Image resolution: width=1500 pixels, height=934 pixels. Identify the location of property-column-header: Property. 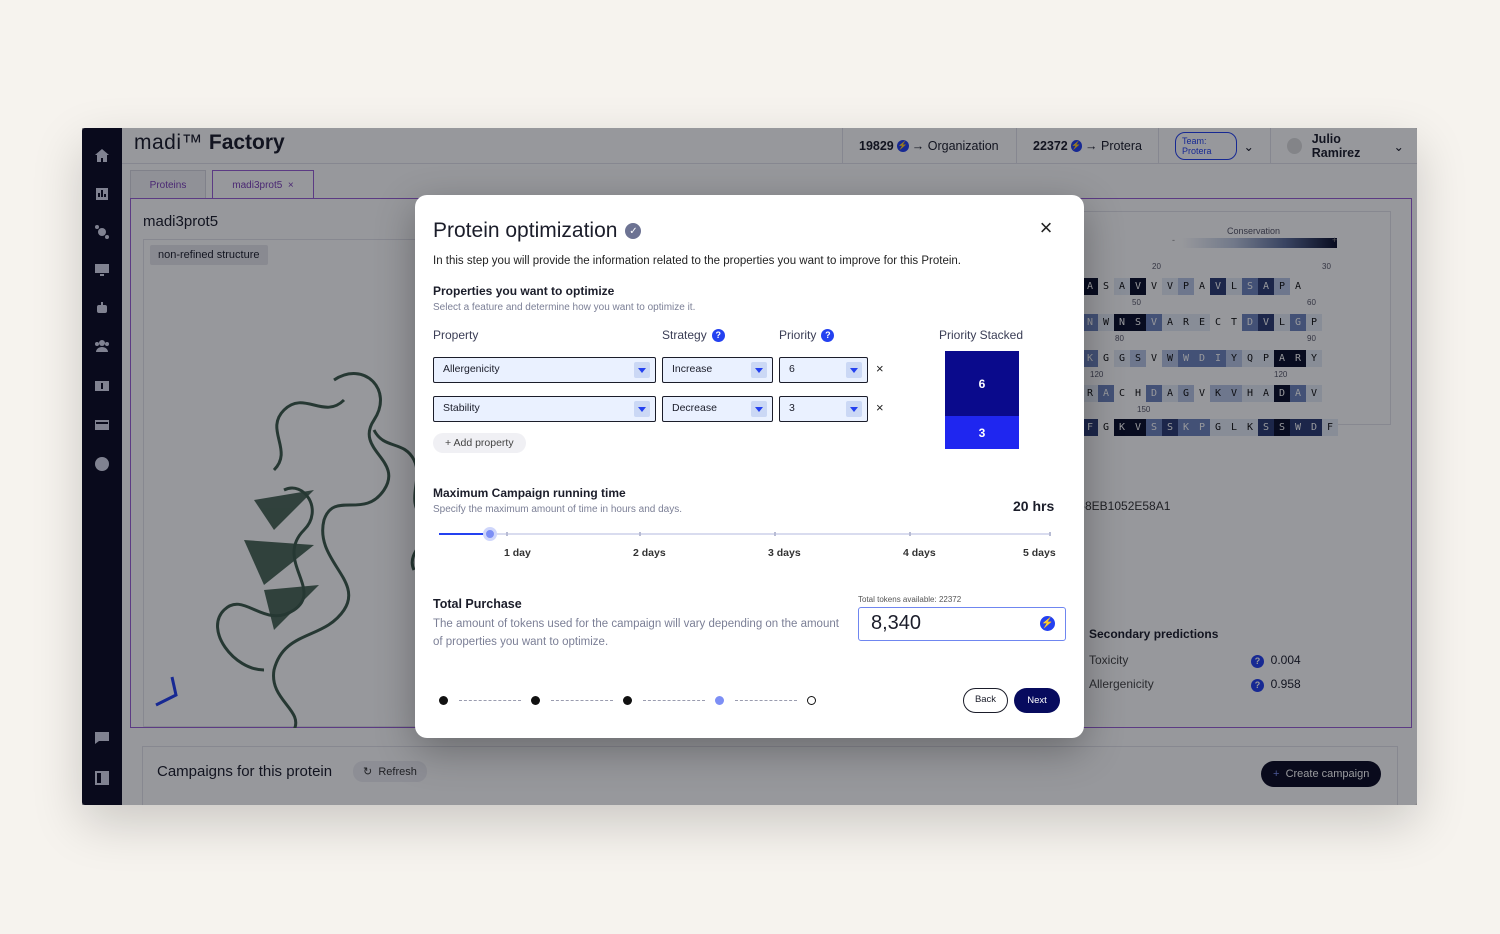
(455, 335).